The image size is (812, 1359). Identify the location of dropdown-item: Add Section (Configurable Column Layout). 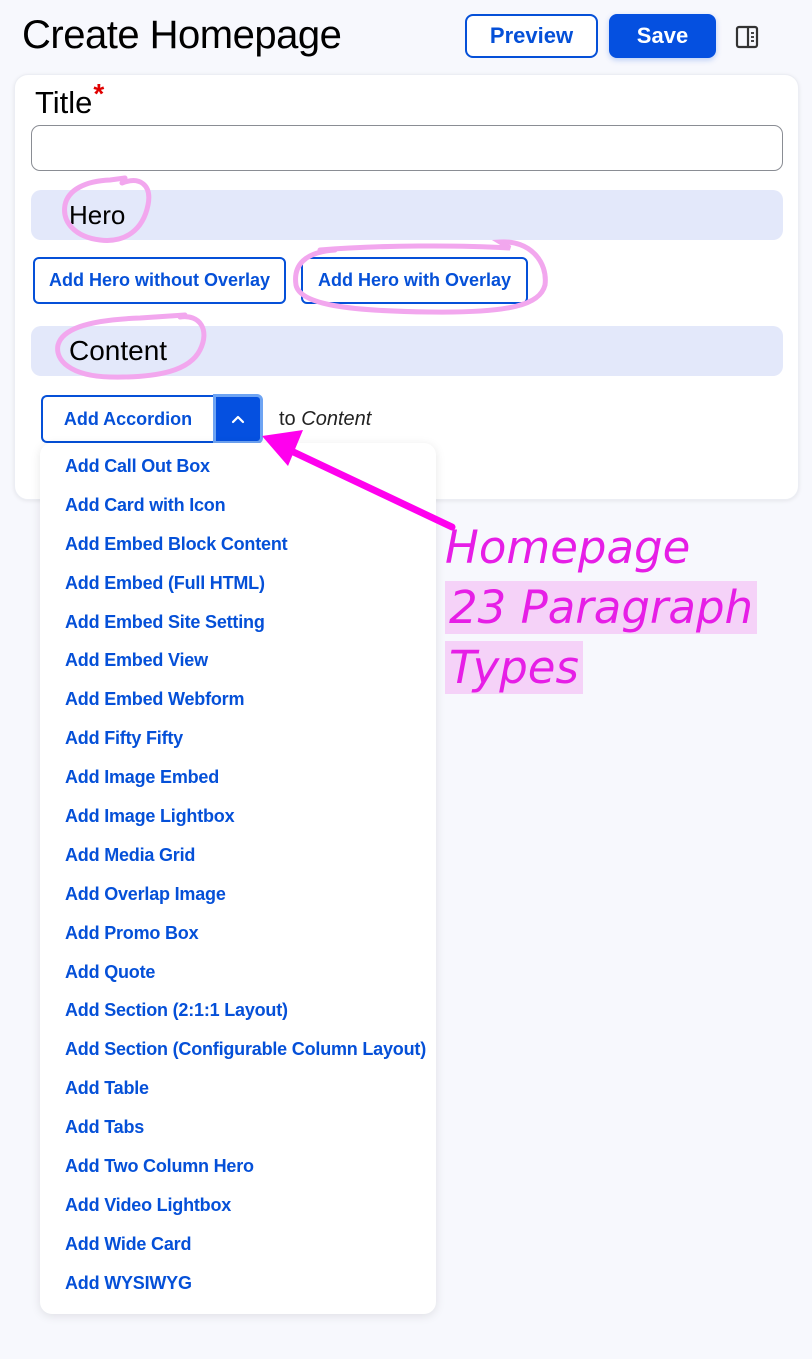
(238, 1050).